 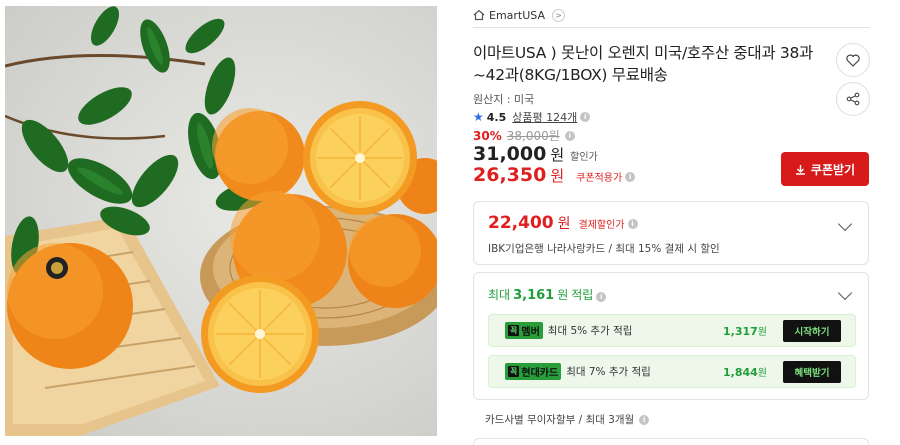 I want to click on store-link: EmartUSA >, so click(x=519, y=15).